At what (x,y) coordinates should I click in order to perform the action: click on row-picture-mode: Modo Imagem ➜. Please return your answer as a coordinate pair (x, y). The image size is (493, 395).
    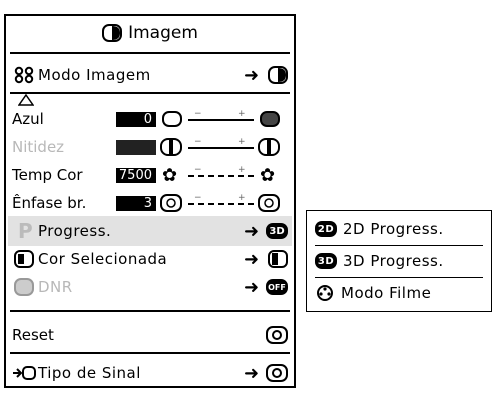
    Looking at the image, I should click on (150, 75).